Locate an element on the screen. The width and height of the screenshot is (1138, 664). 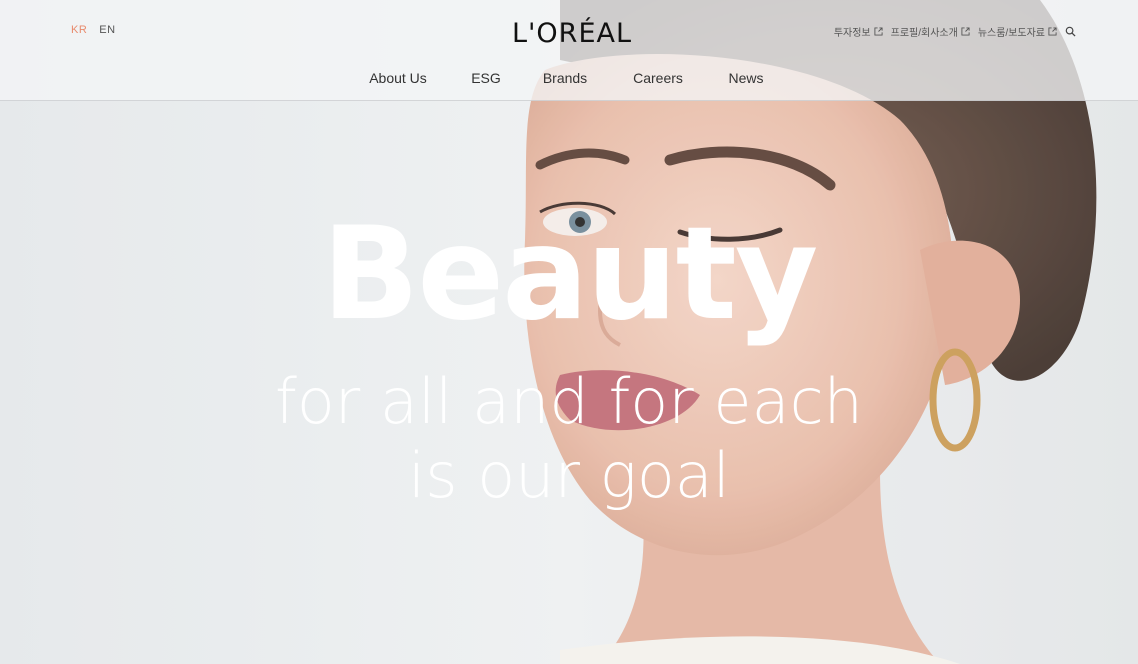
utility-links: 투자정보 프로필/회사소개 뉴스룸/보도자료 is located at coordinates (955, 31).